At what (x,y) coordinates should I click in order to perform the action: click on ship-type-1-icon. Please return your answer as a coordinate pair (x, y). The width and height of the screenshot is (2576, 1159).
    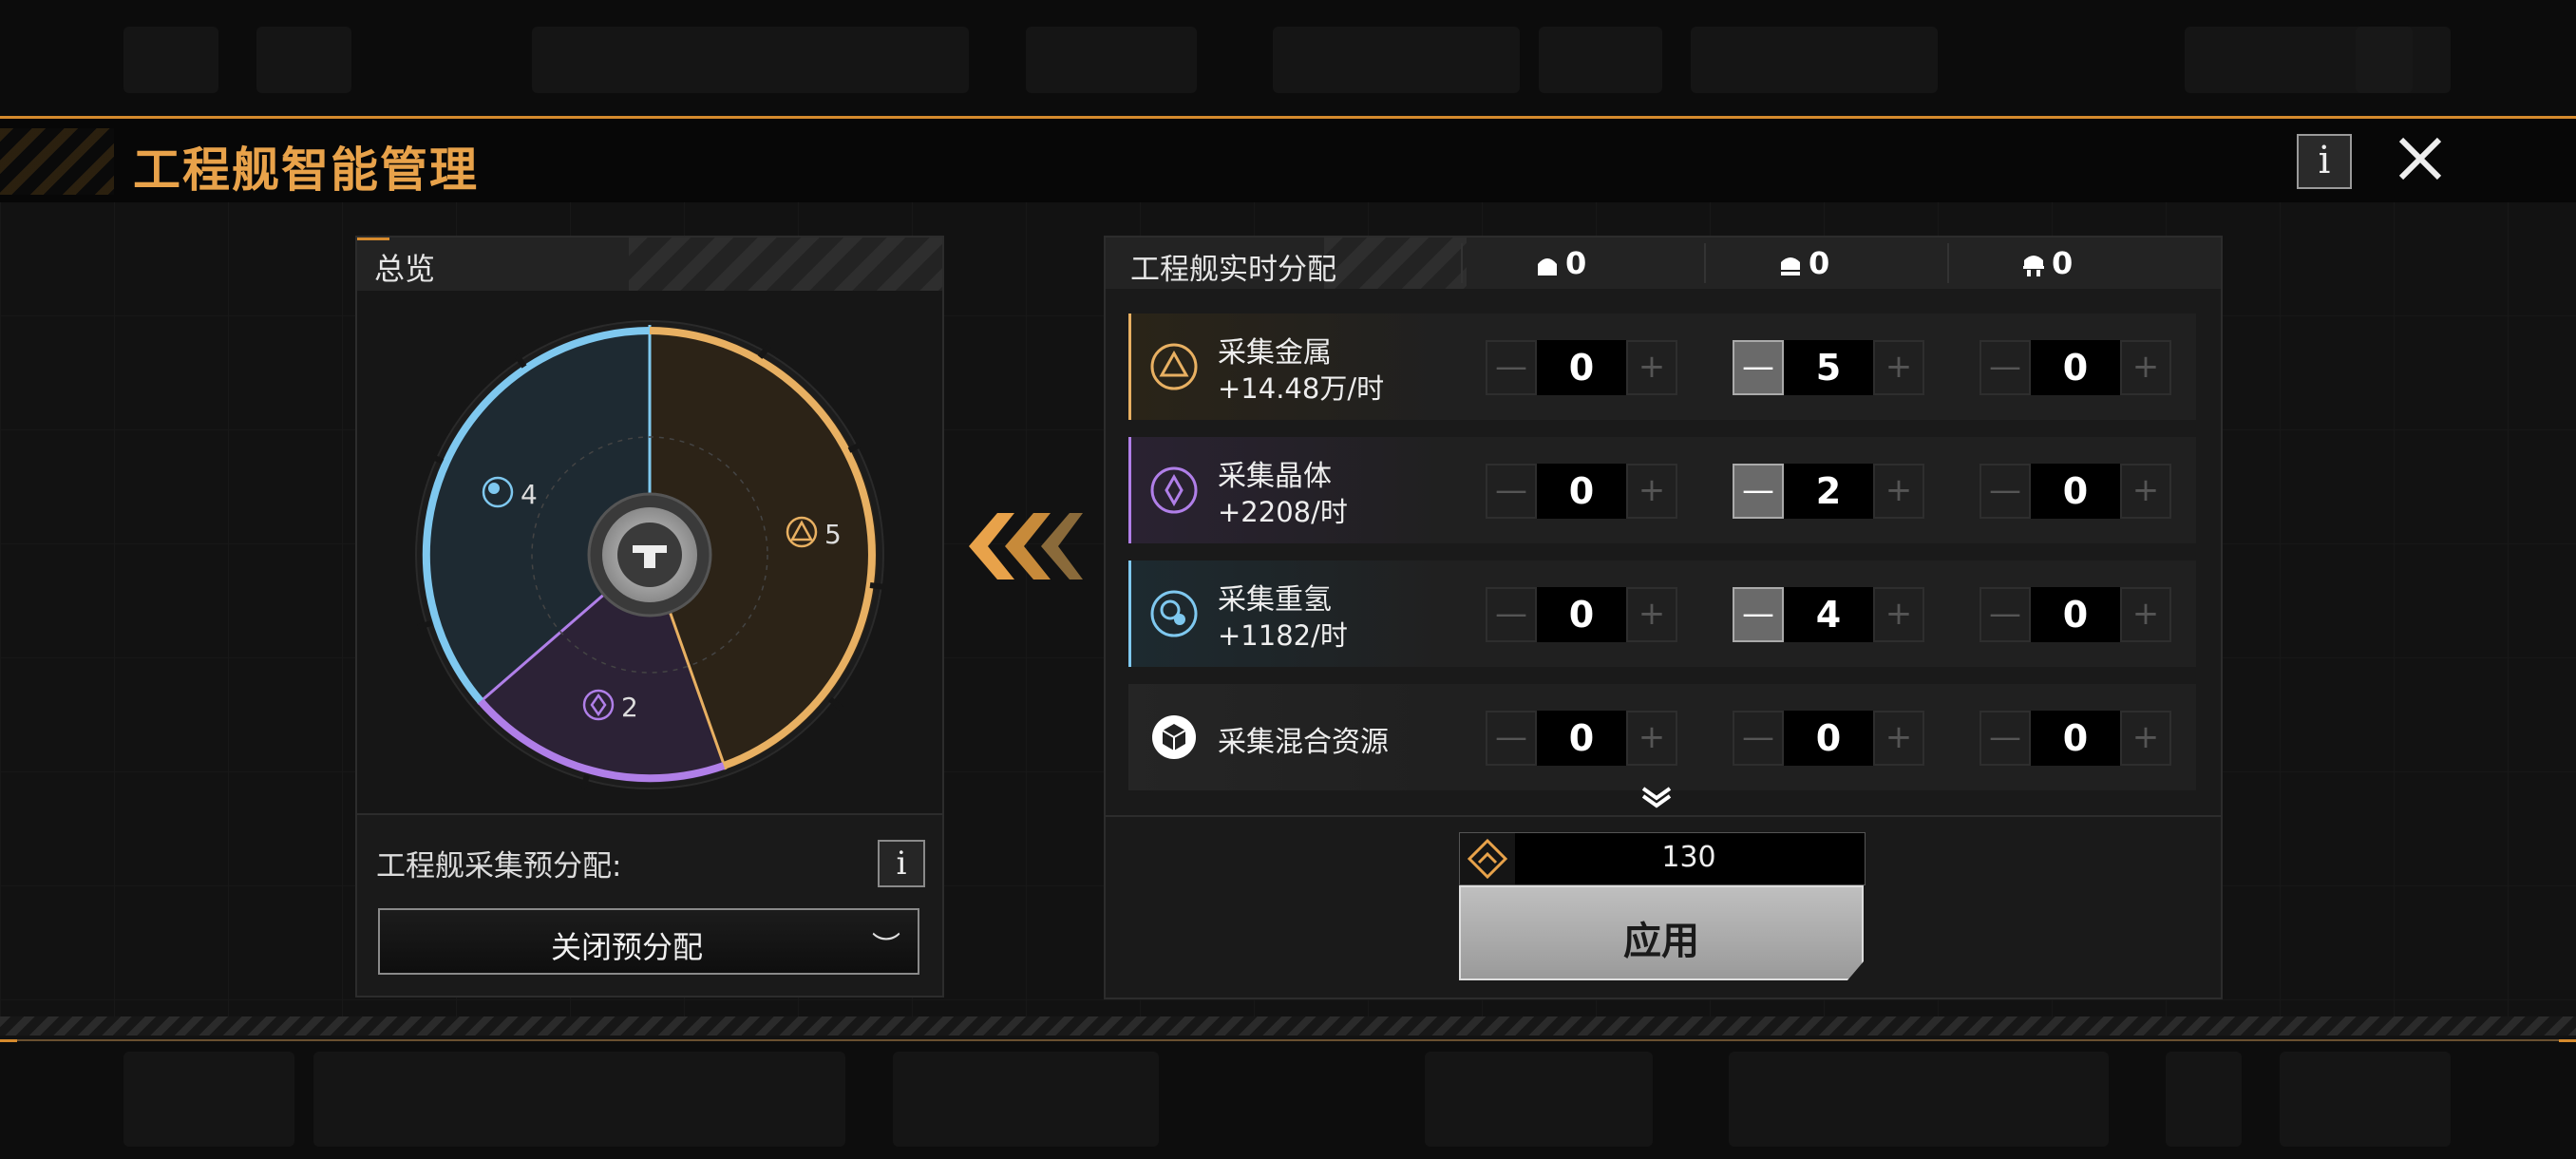
    Looking at the image, I should click on (1547, 267).